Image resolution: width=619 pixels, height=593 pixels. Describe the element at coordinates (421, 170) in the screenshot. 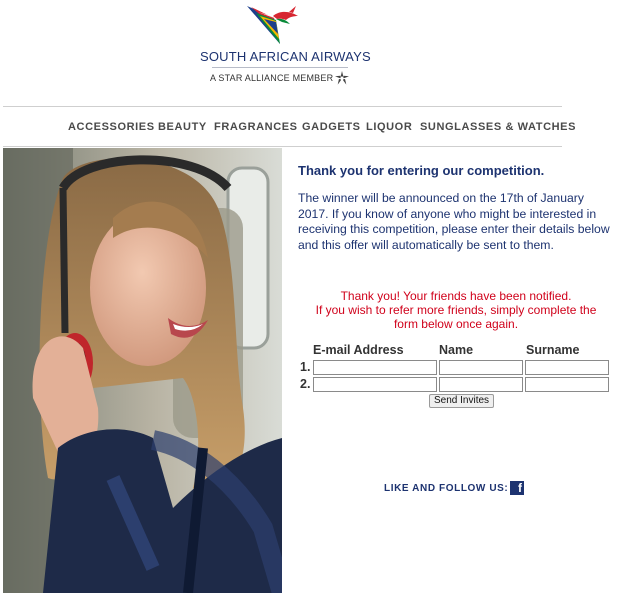

I see `thank-you-heading: Thank you for entering our competition.` at that location.